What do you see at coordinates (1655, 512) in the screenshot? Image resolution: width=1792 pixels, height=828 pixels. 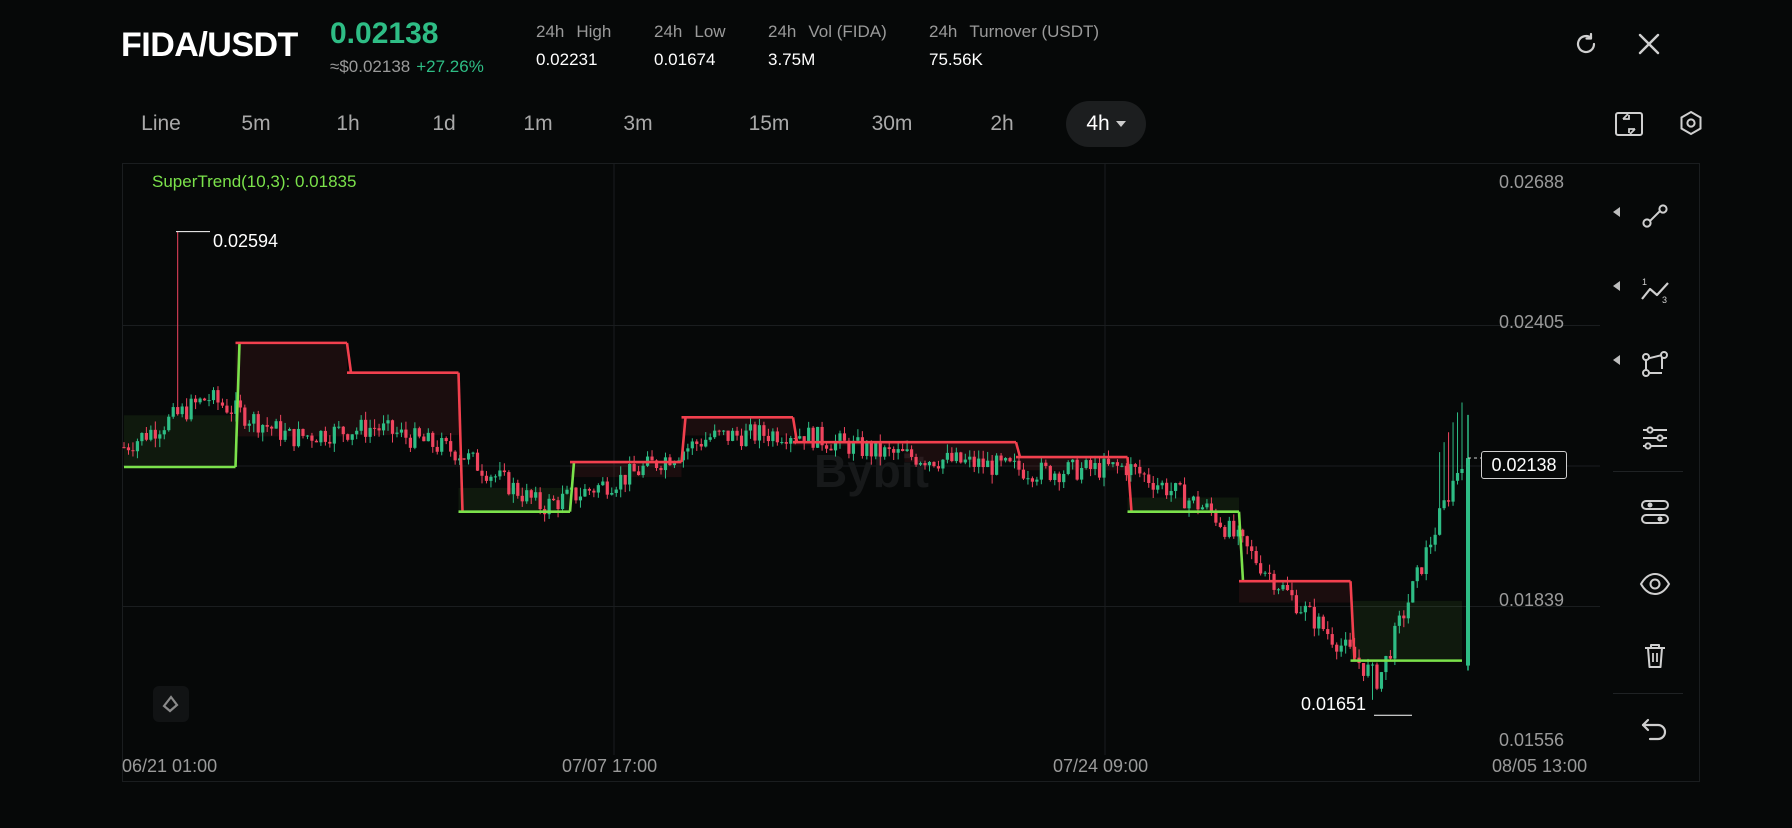 I see `indicator-settings-icon` at bounding box center [1655, 512].